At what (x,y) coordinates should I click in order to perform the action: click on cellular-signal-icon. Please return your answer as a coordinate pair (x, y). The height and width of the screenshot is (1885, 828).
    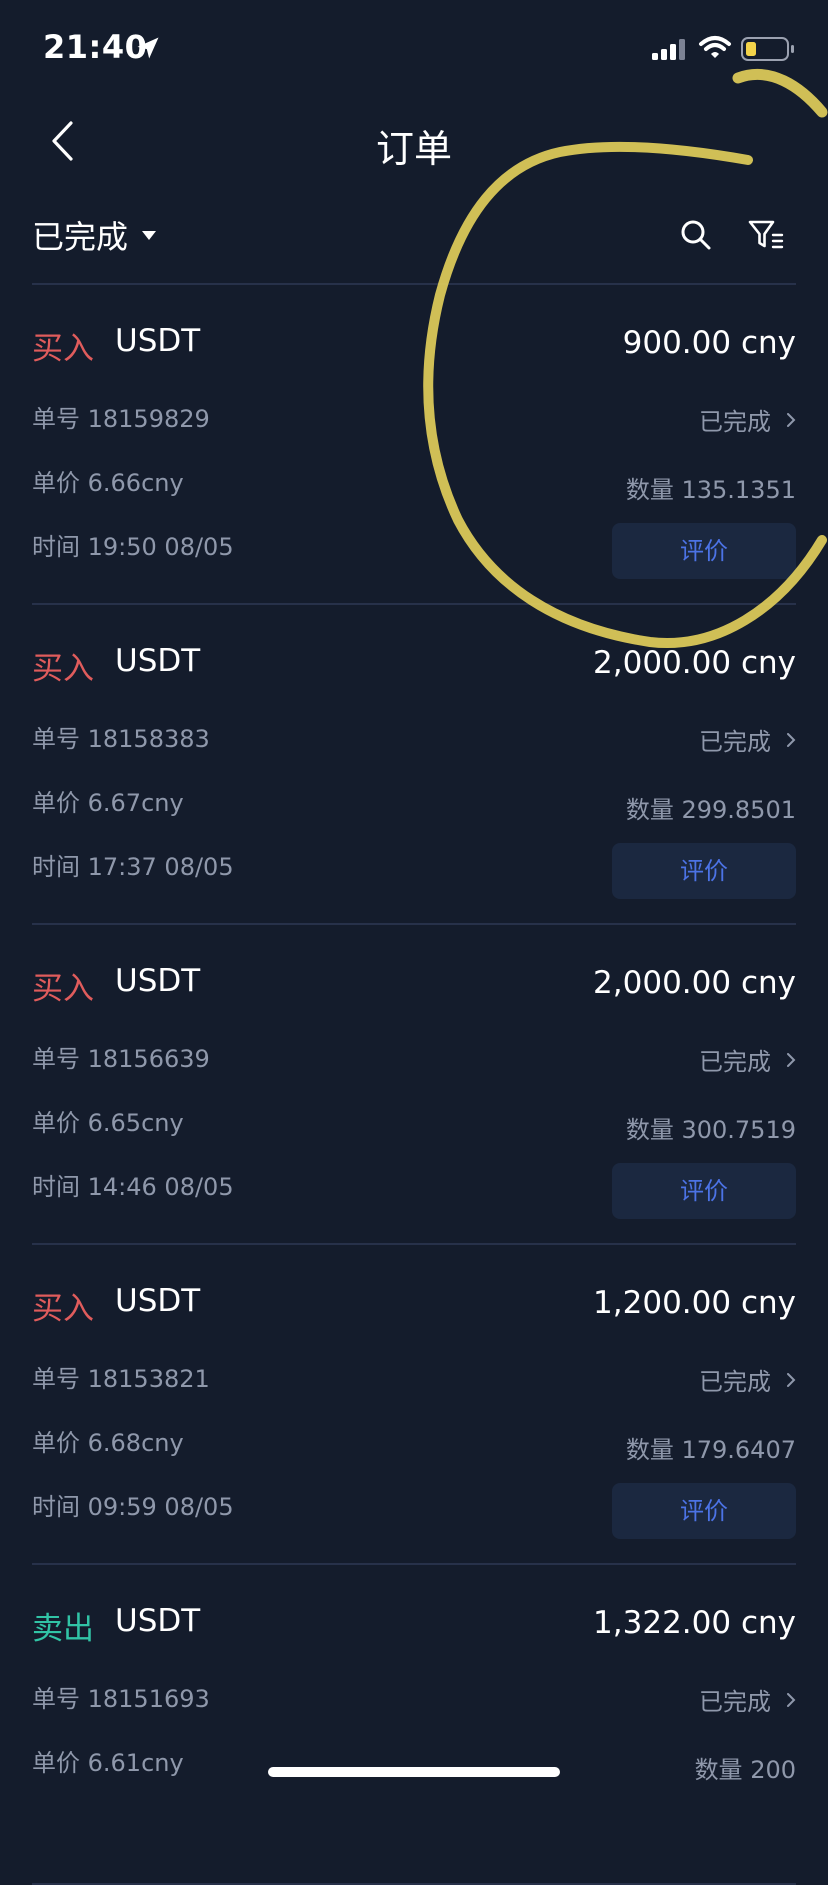
    Looking at the image, I should click on (668, 49).